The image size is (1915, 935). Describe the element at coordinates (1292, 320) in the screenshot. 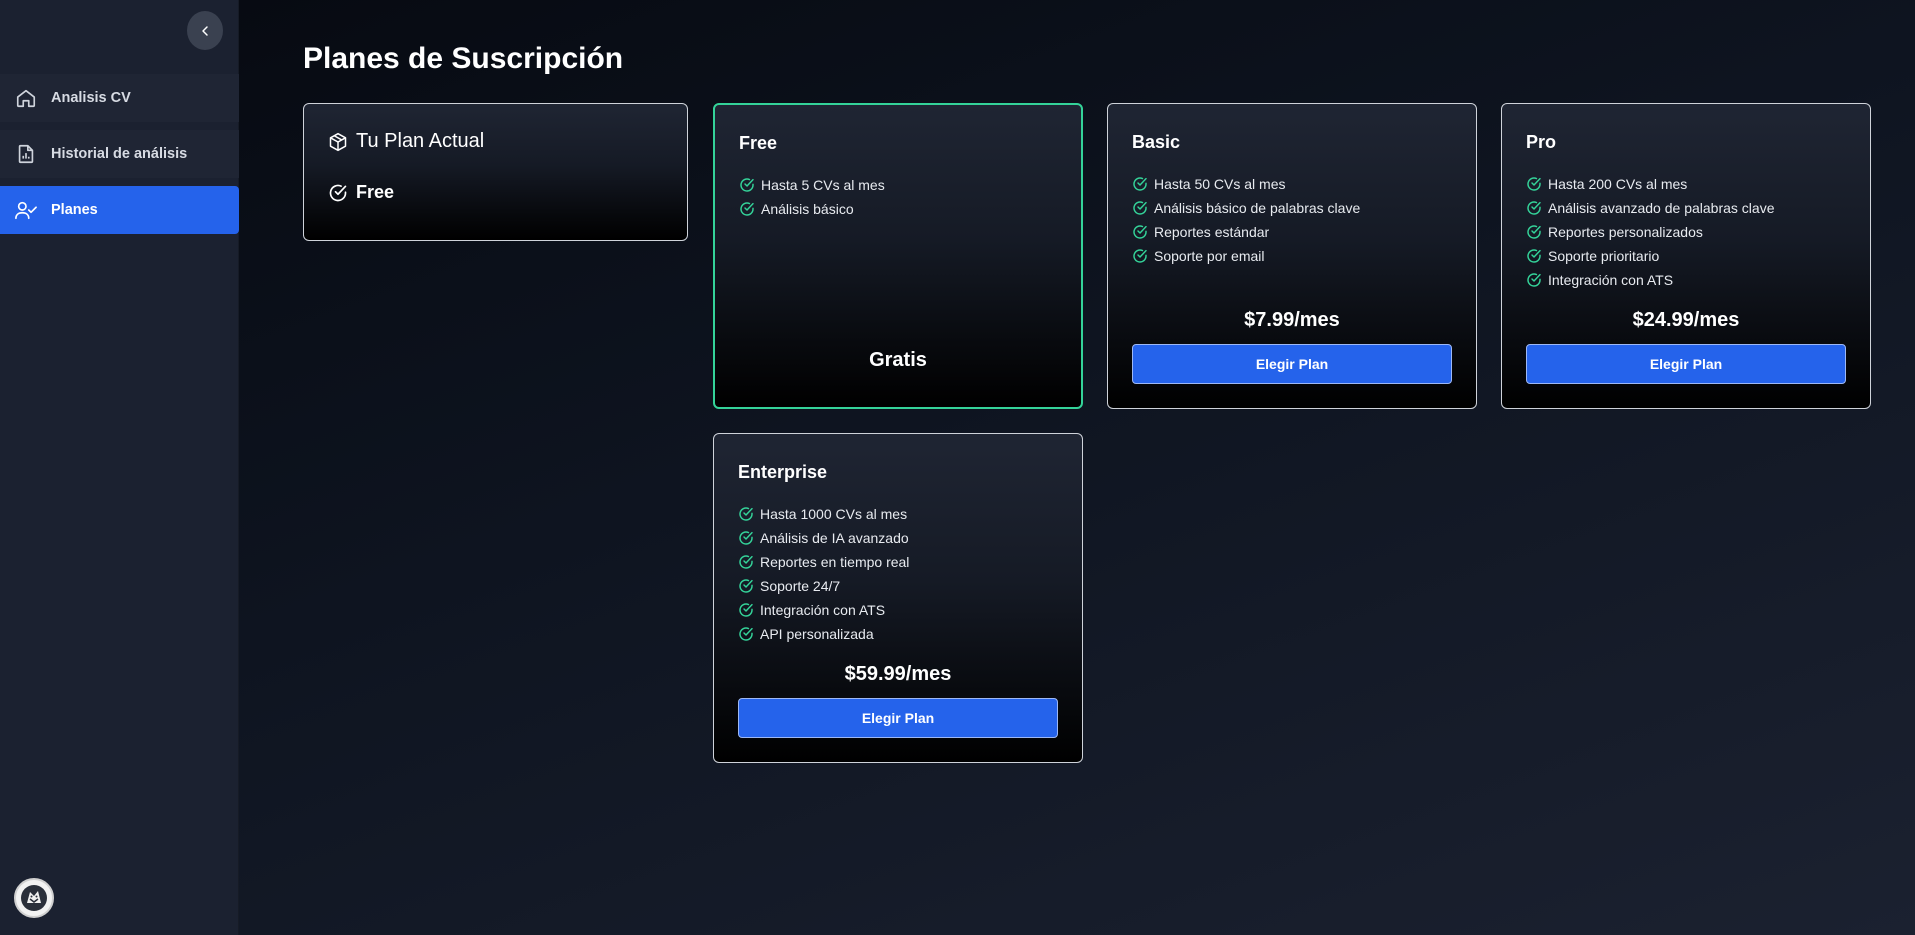

I see `plan-price: $7.99/mes` at that location.